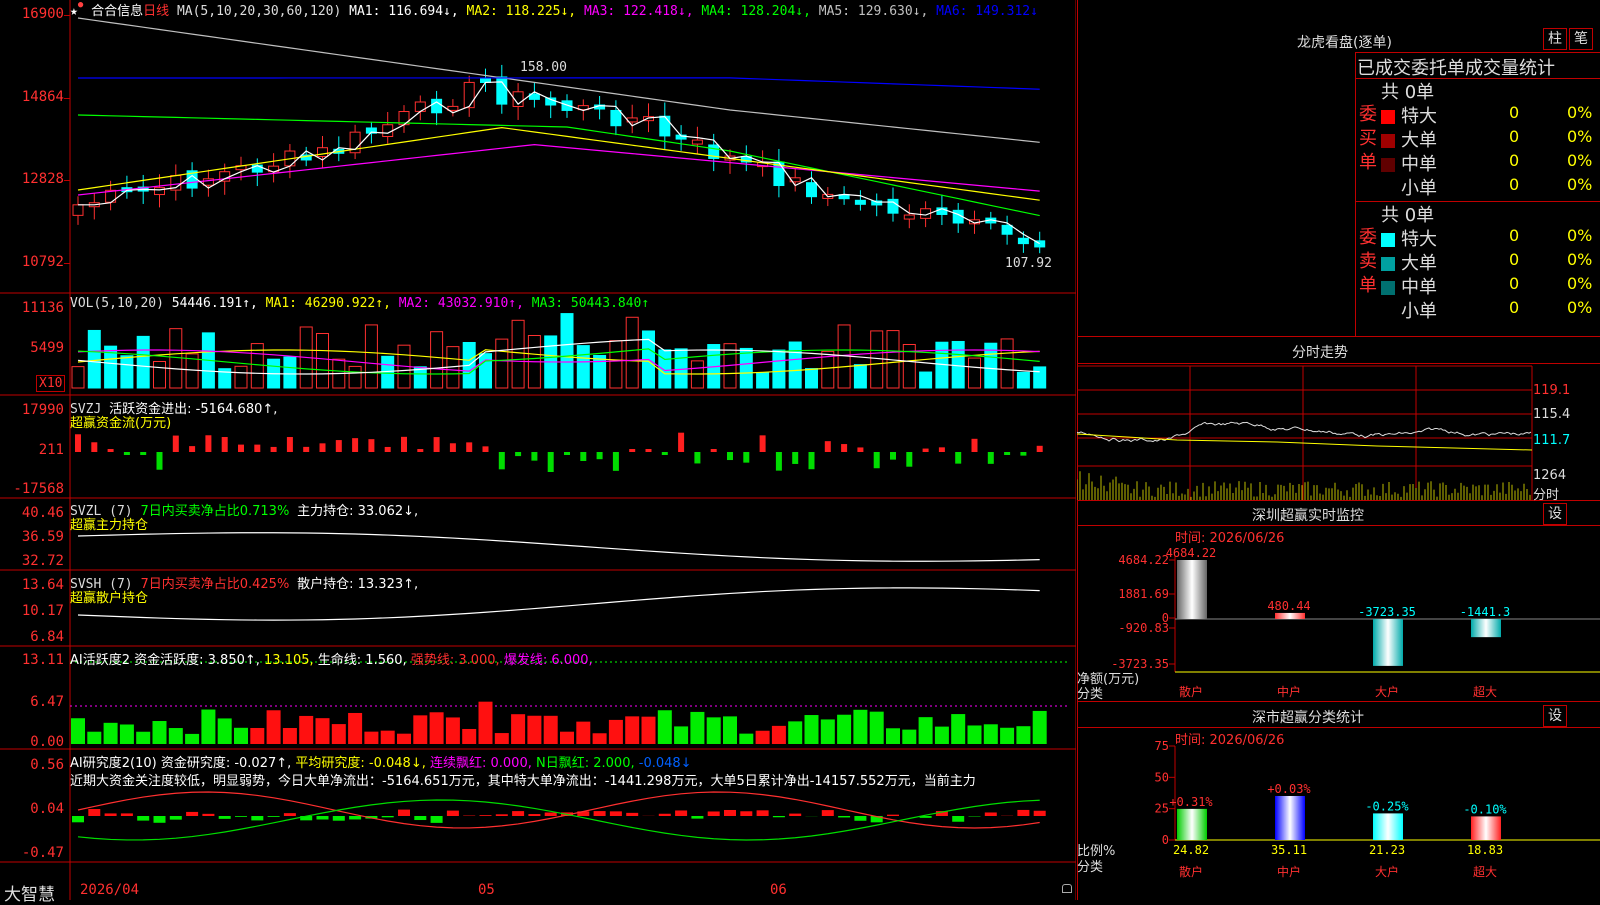  Describe the element at coordinates (1191, 691) in the screenshot. I see `monitor-category-label: 散户` at that location.